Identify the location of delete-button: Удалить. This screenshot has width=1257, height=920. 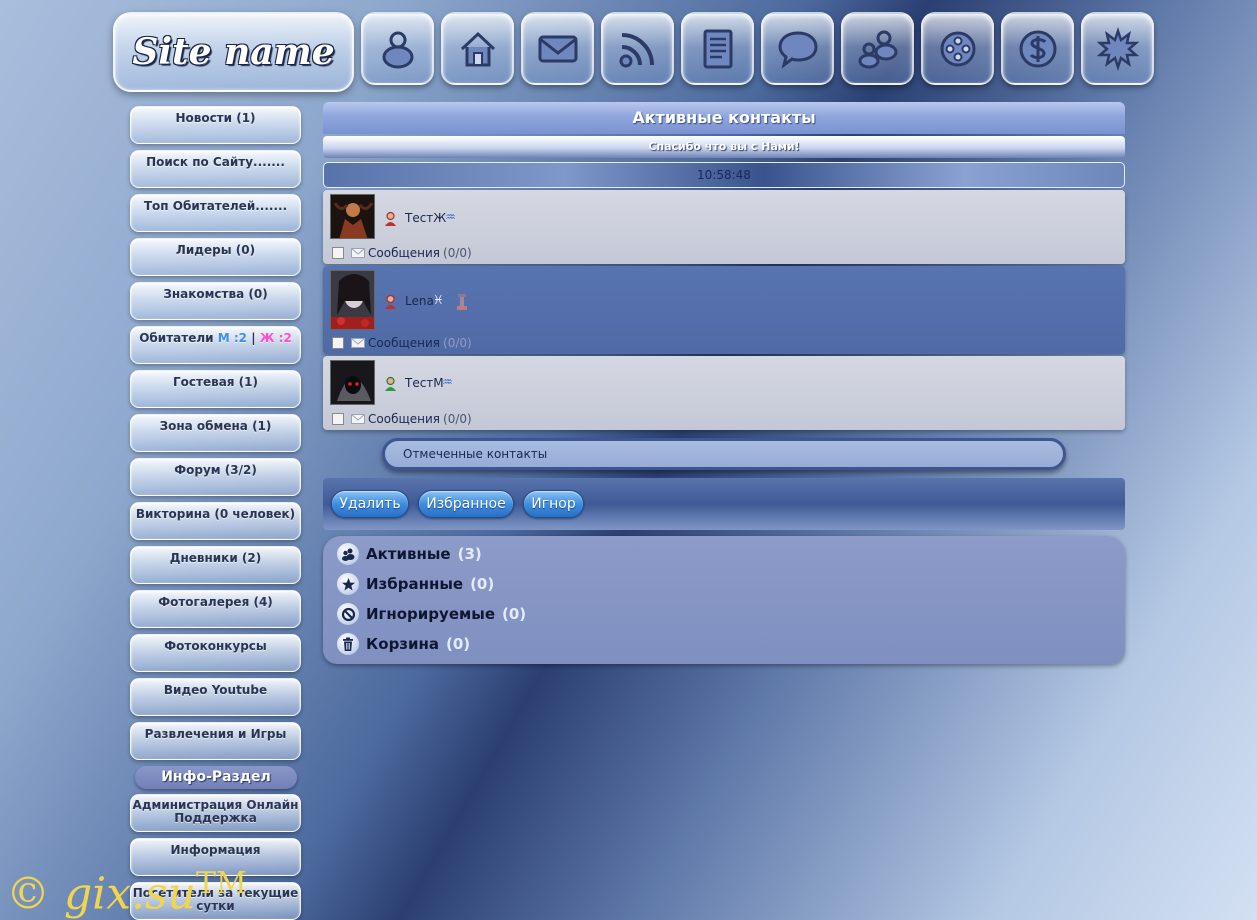
(370, 504).